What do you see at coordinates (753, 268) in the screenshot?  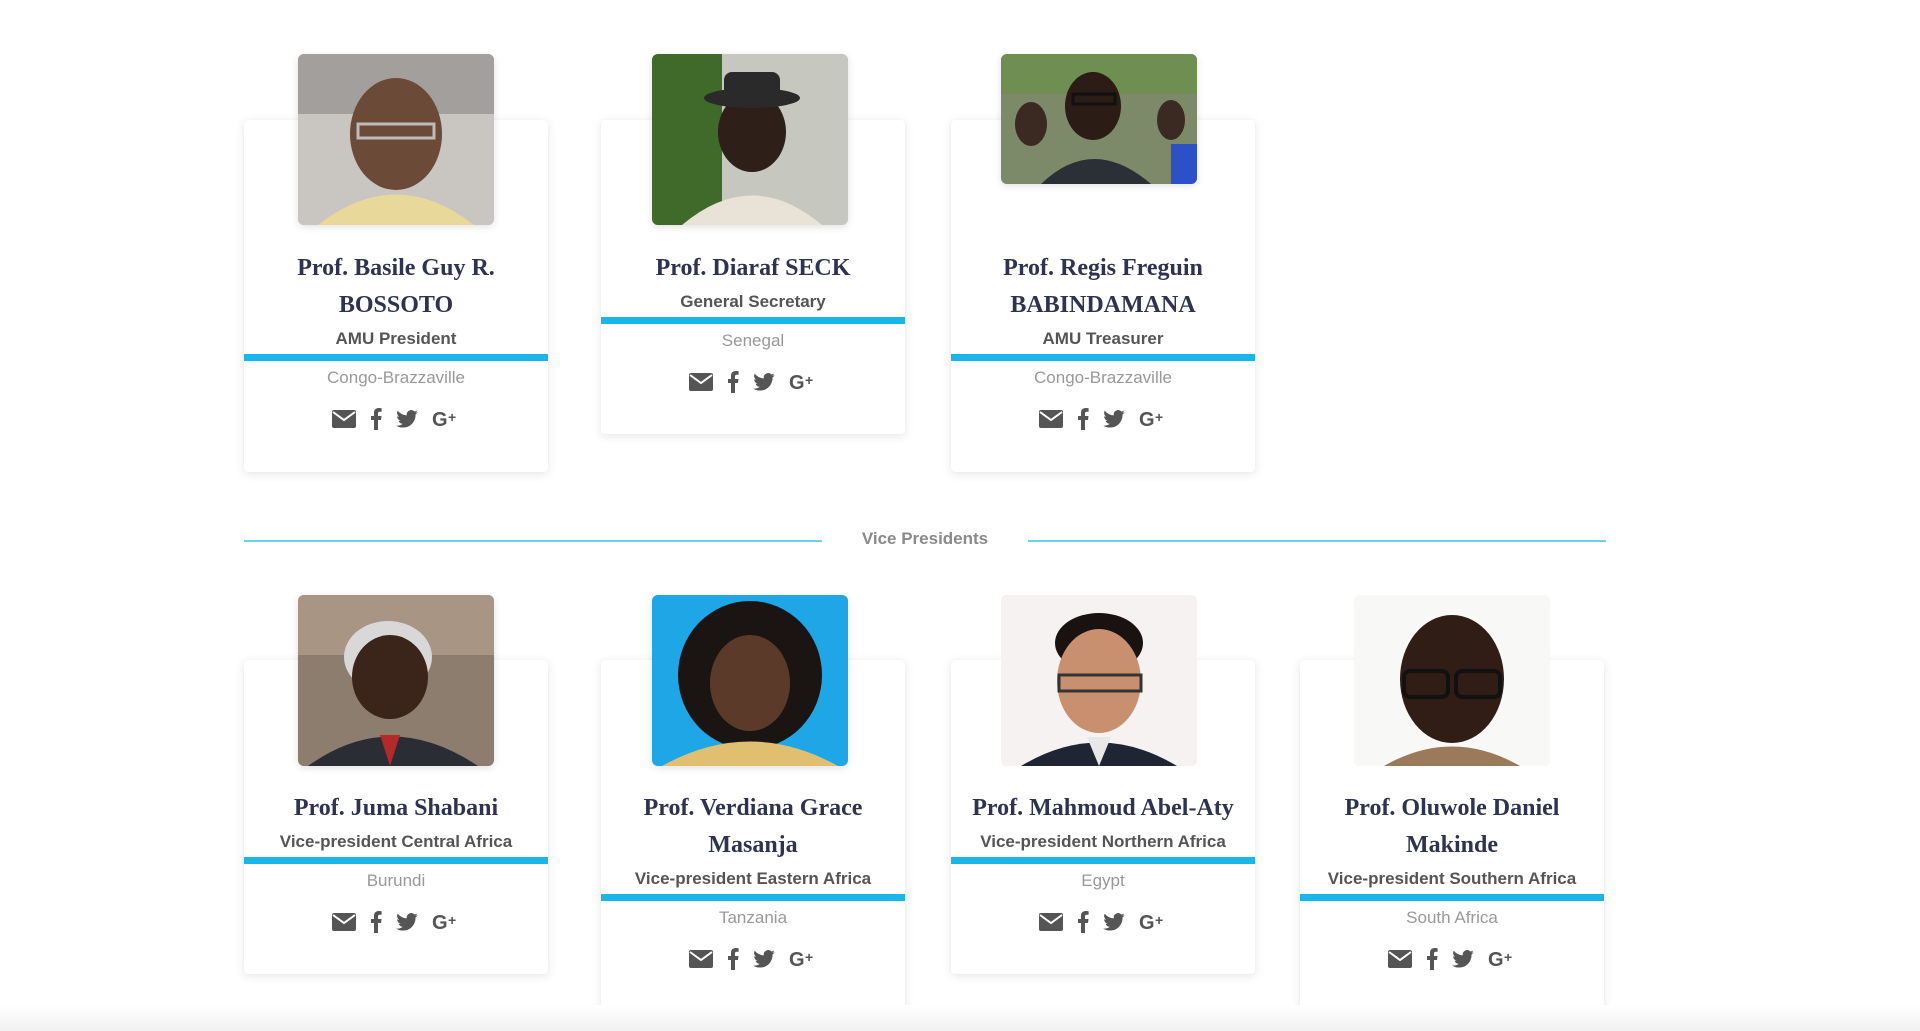 I see `member-name: Prof. Diaraf SECK` at bounding box center [753, 268].